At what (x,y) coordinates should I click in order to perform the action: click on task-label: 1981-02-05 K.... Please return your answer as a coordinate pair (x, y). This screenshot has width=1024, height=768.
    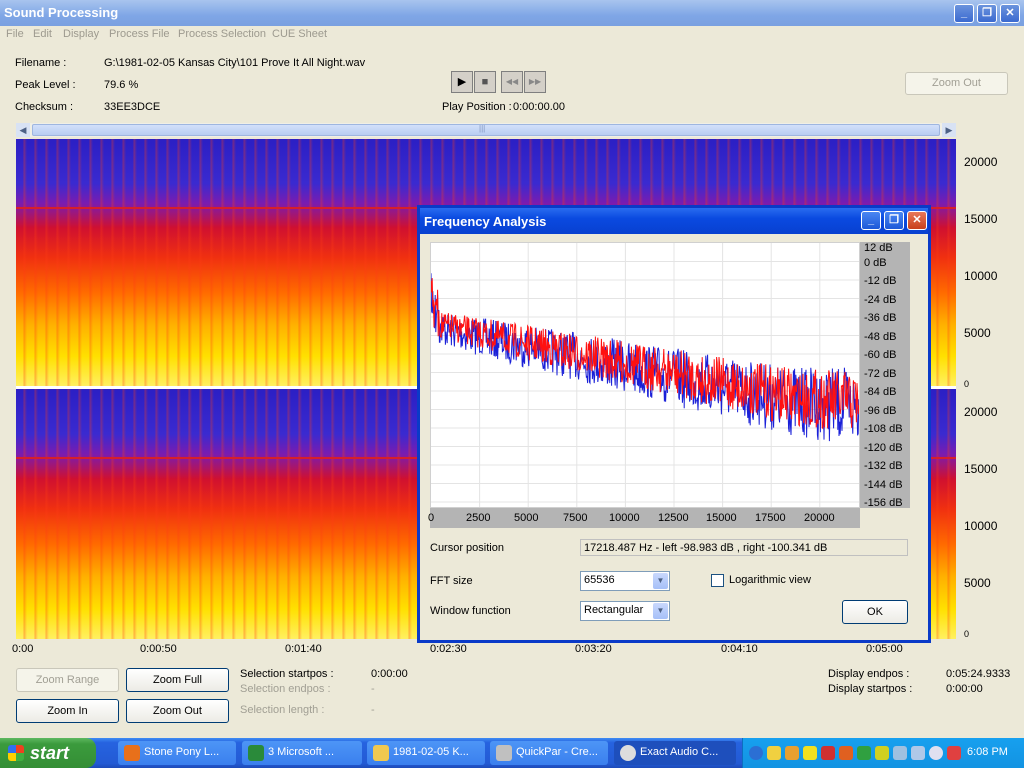
    Looking at the image, I should click on (431, 752).